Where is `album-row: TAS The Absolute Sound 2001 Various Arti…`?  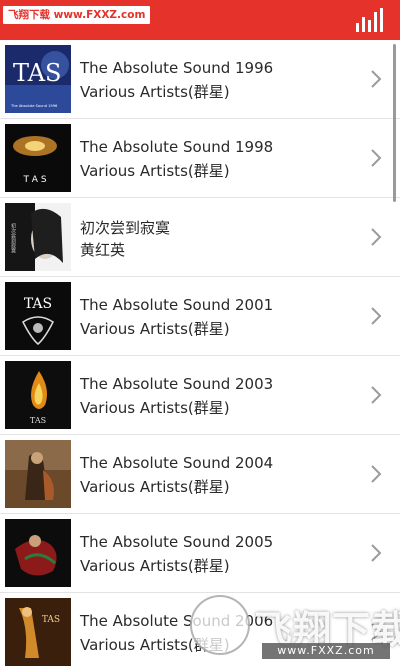
album-row: TAS The Absolute Sound 2001 Various Arti… is located at coordinates (200, 316).